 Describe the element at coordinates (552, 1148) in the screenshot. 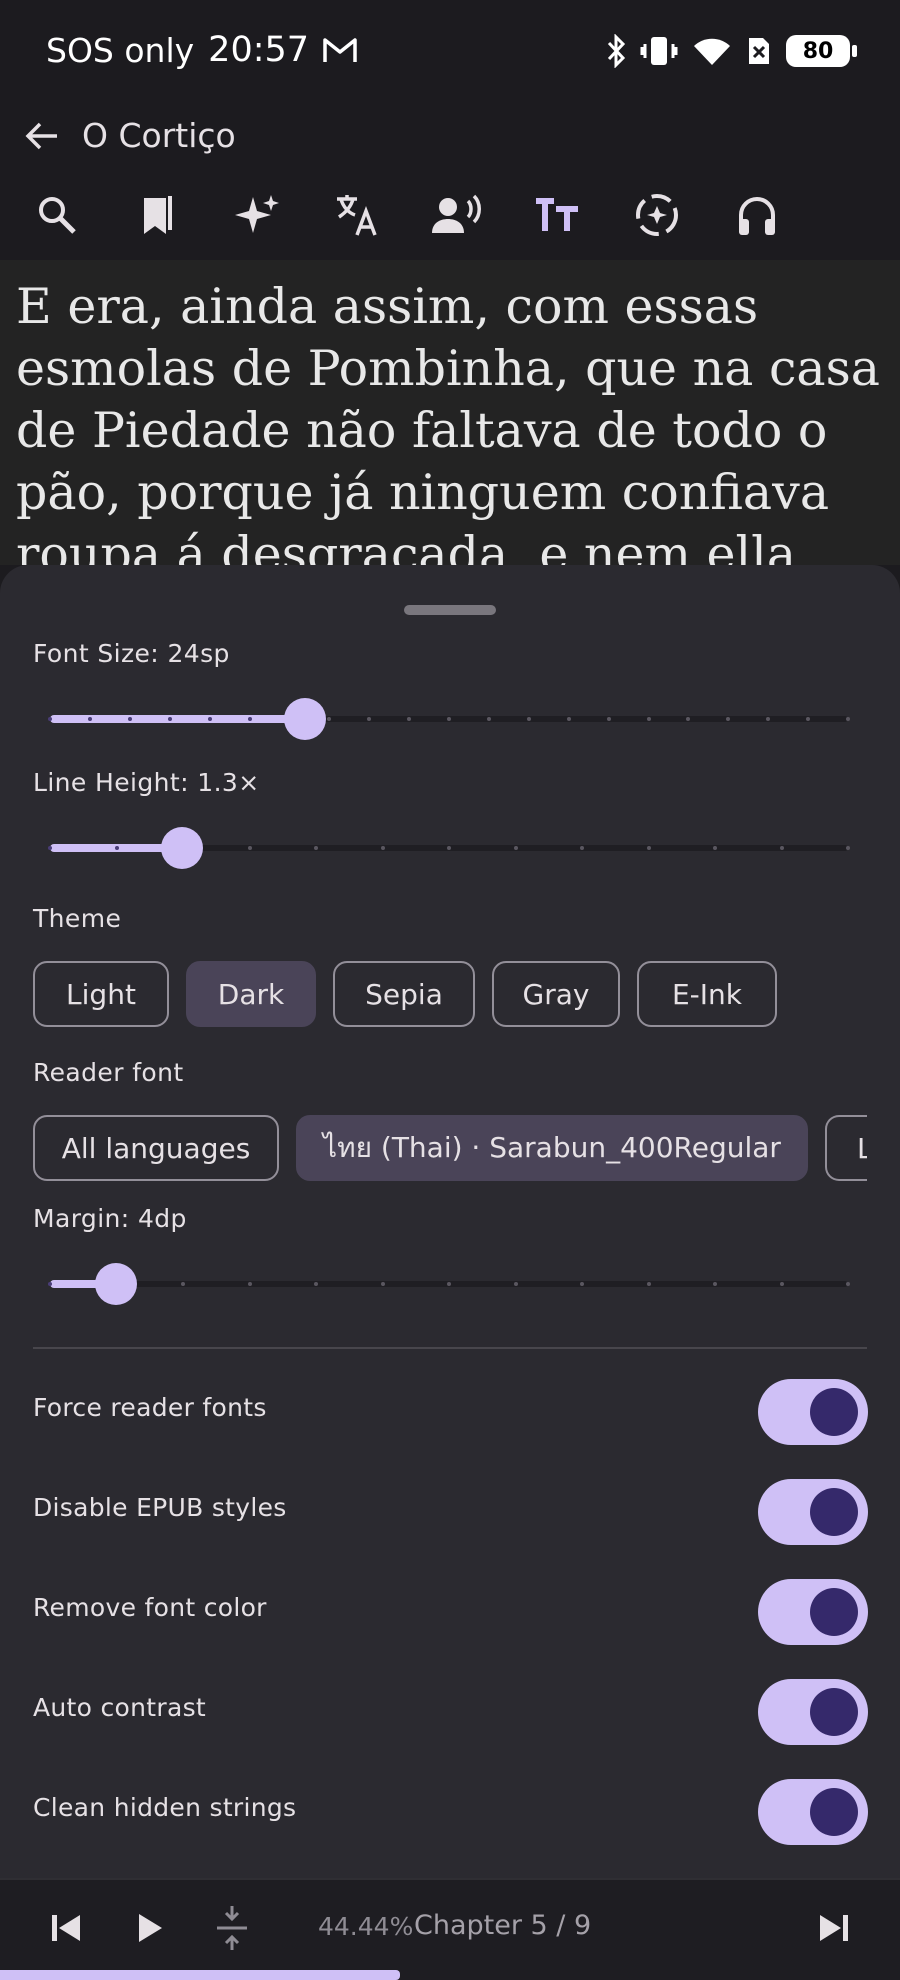

I see `font-chip-thai-sarabun: ไทย (Thai) · Sarabun_400Regular` at that location.